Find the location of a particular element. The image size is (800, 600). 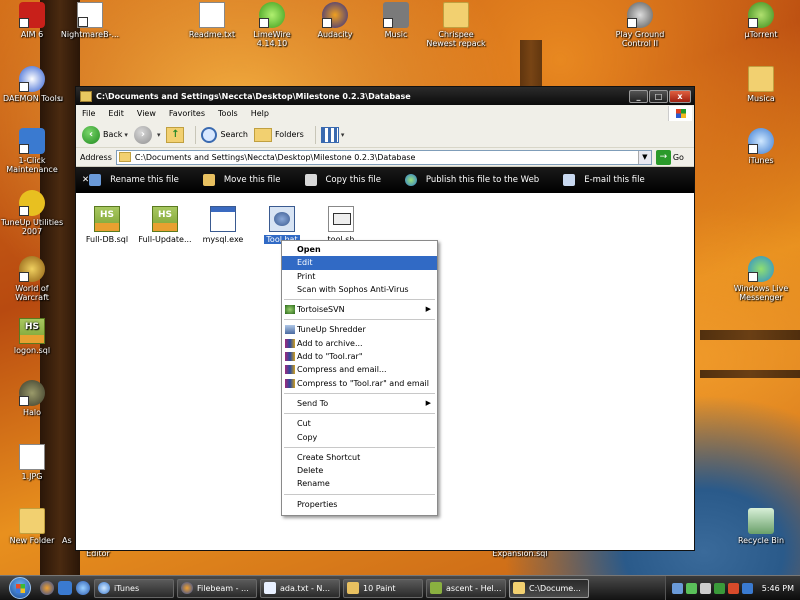

chevron-down-icon: ▼ is located at coordinates (644, 157).